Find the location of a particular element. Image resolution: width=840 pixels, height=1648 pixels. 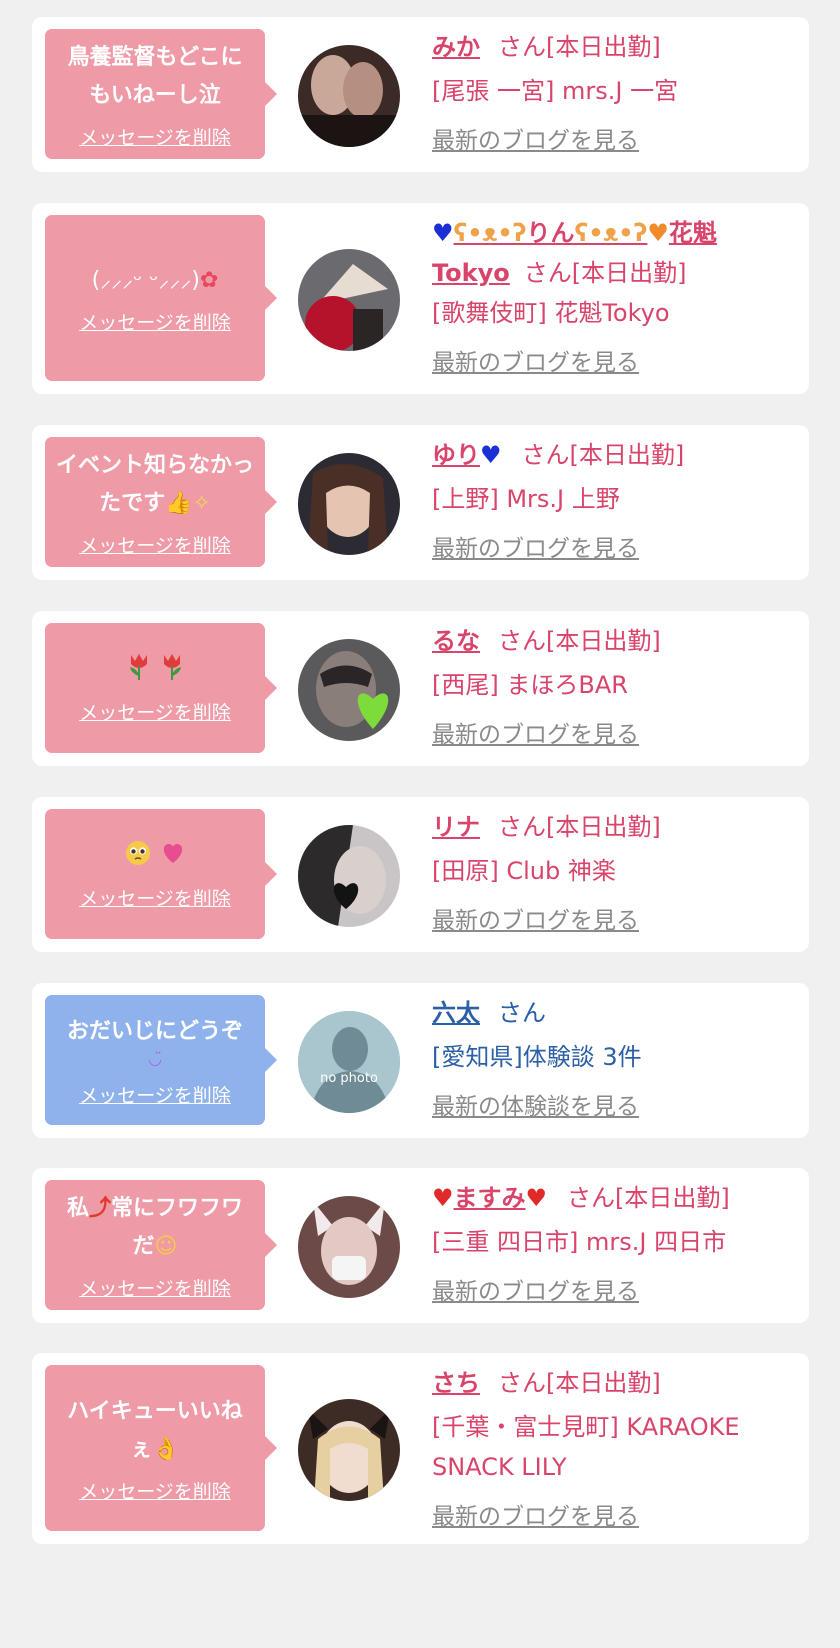

shop-text: [尾張 一宮] mrs.J 一宮 is located at coordinates (555, 91).